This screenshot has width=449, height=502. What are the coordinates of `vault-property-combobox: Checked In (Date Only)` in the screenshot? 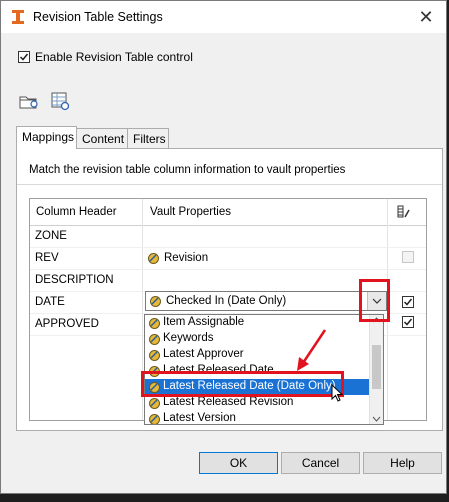 It's located at (266, 301).